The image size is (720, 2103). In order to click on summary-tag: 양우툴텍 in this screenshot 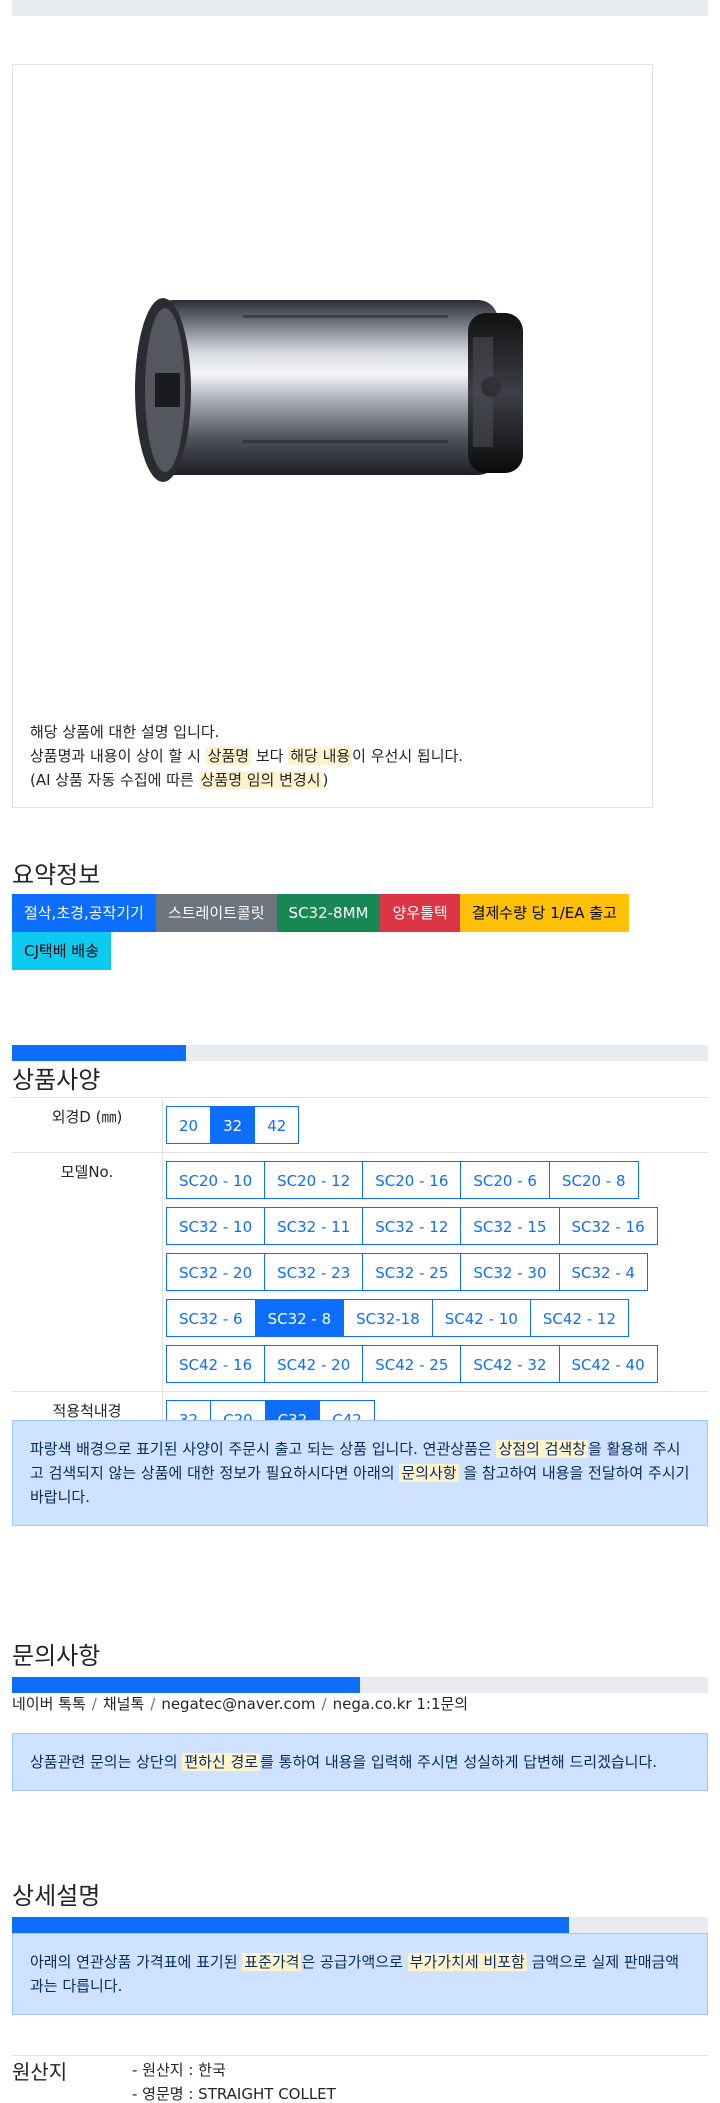, I will do `click(420, 913)`.